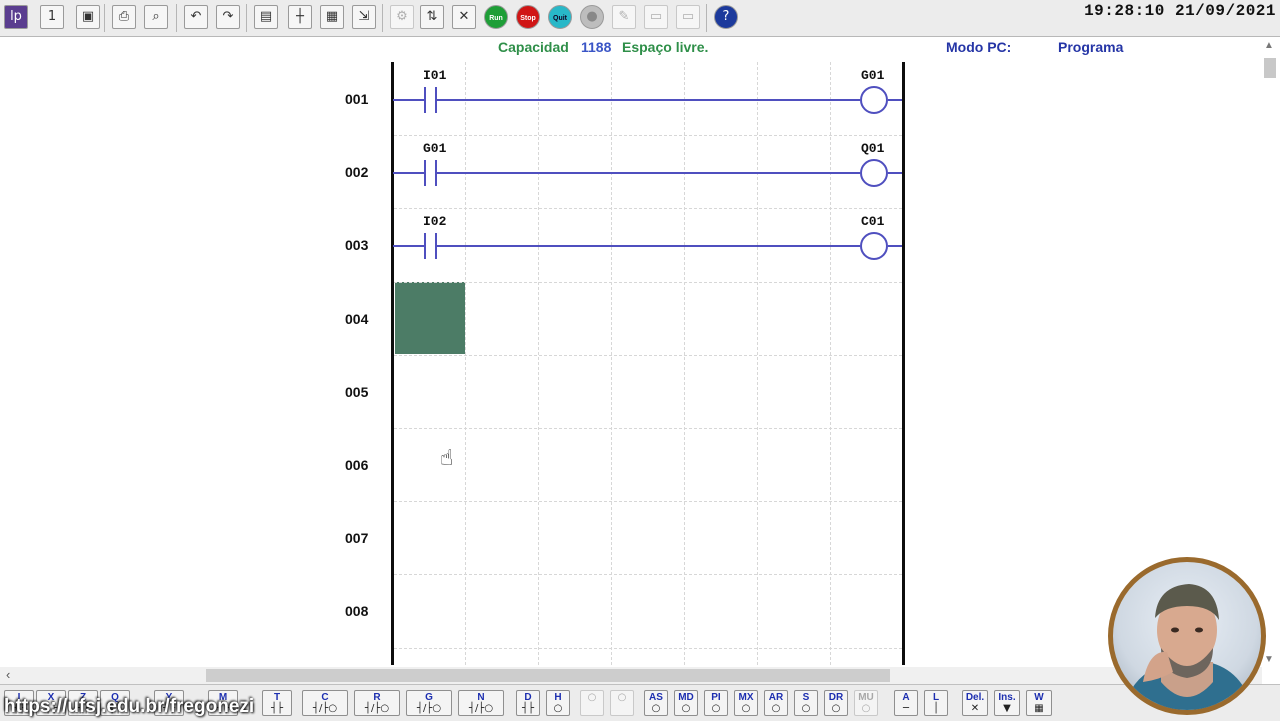 The height and width of the screenshot is (721, 1280). I want to click on instruction-button-label: Del., so click(975, 697).